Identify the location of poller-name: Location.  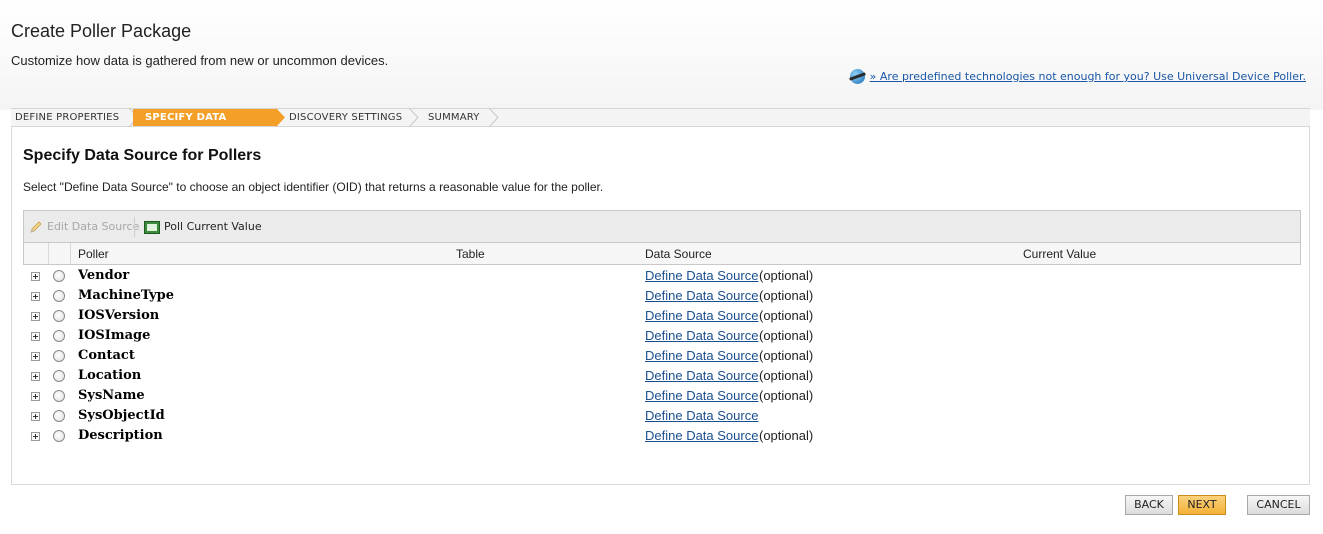
(110, 375).